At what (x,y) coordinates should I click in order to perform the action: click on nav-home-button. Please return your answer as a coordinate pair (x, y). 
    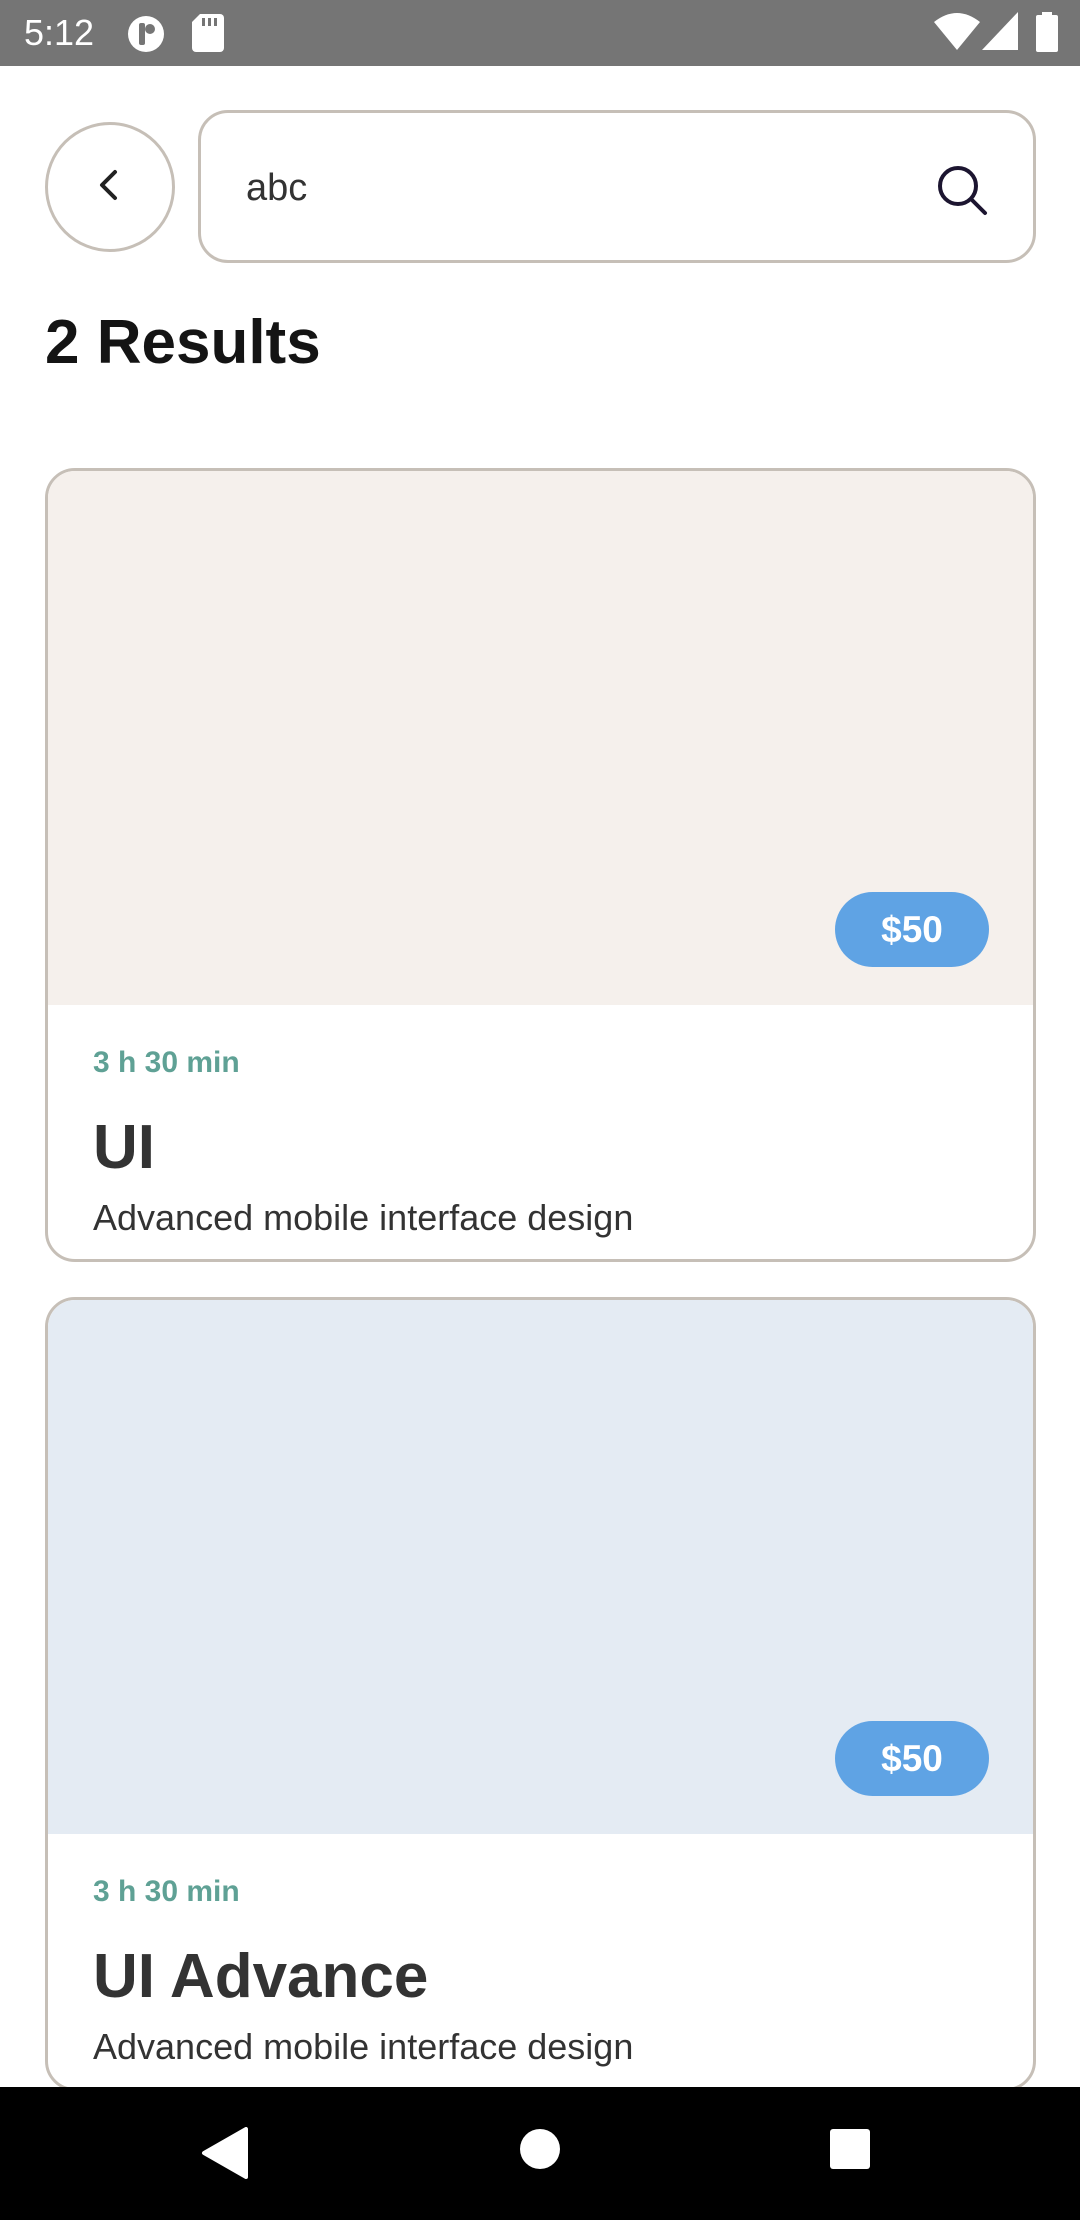
    Looking at the image, I should click on (540, 2151).